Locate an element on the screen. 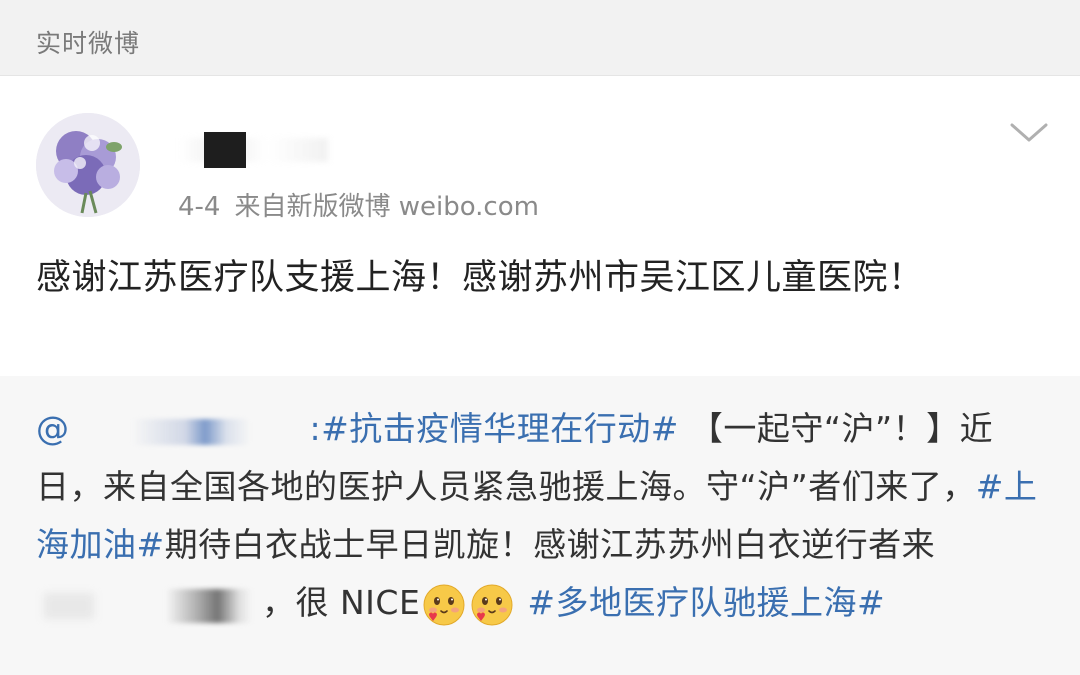 This screenshot has width=1080, height=675. post-time: 4-4 is located at coordinates (199, 207).